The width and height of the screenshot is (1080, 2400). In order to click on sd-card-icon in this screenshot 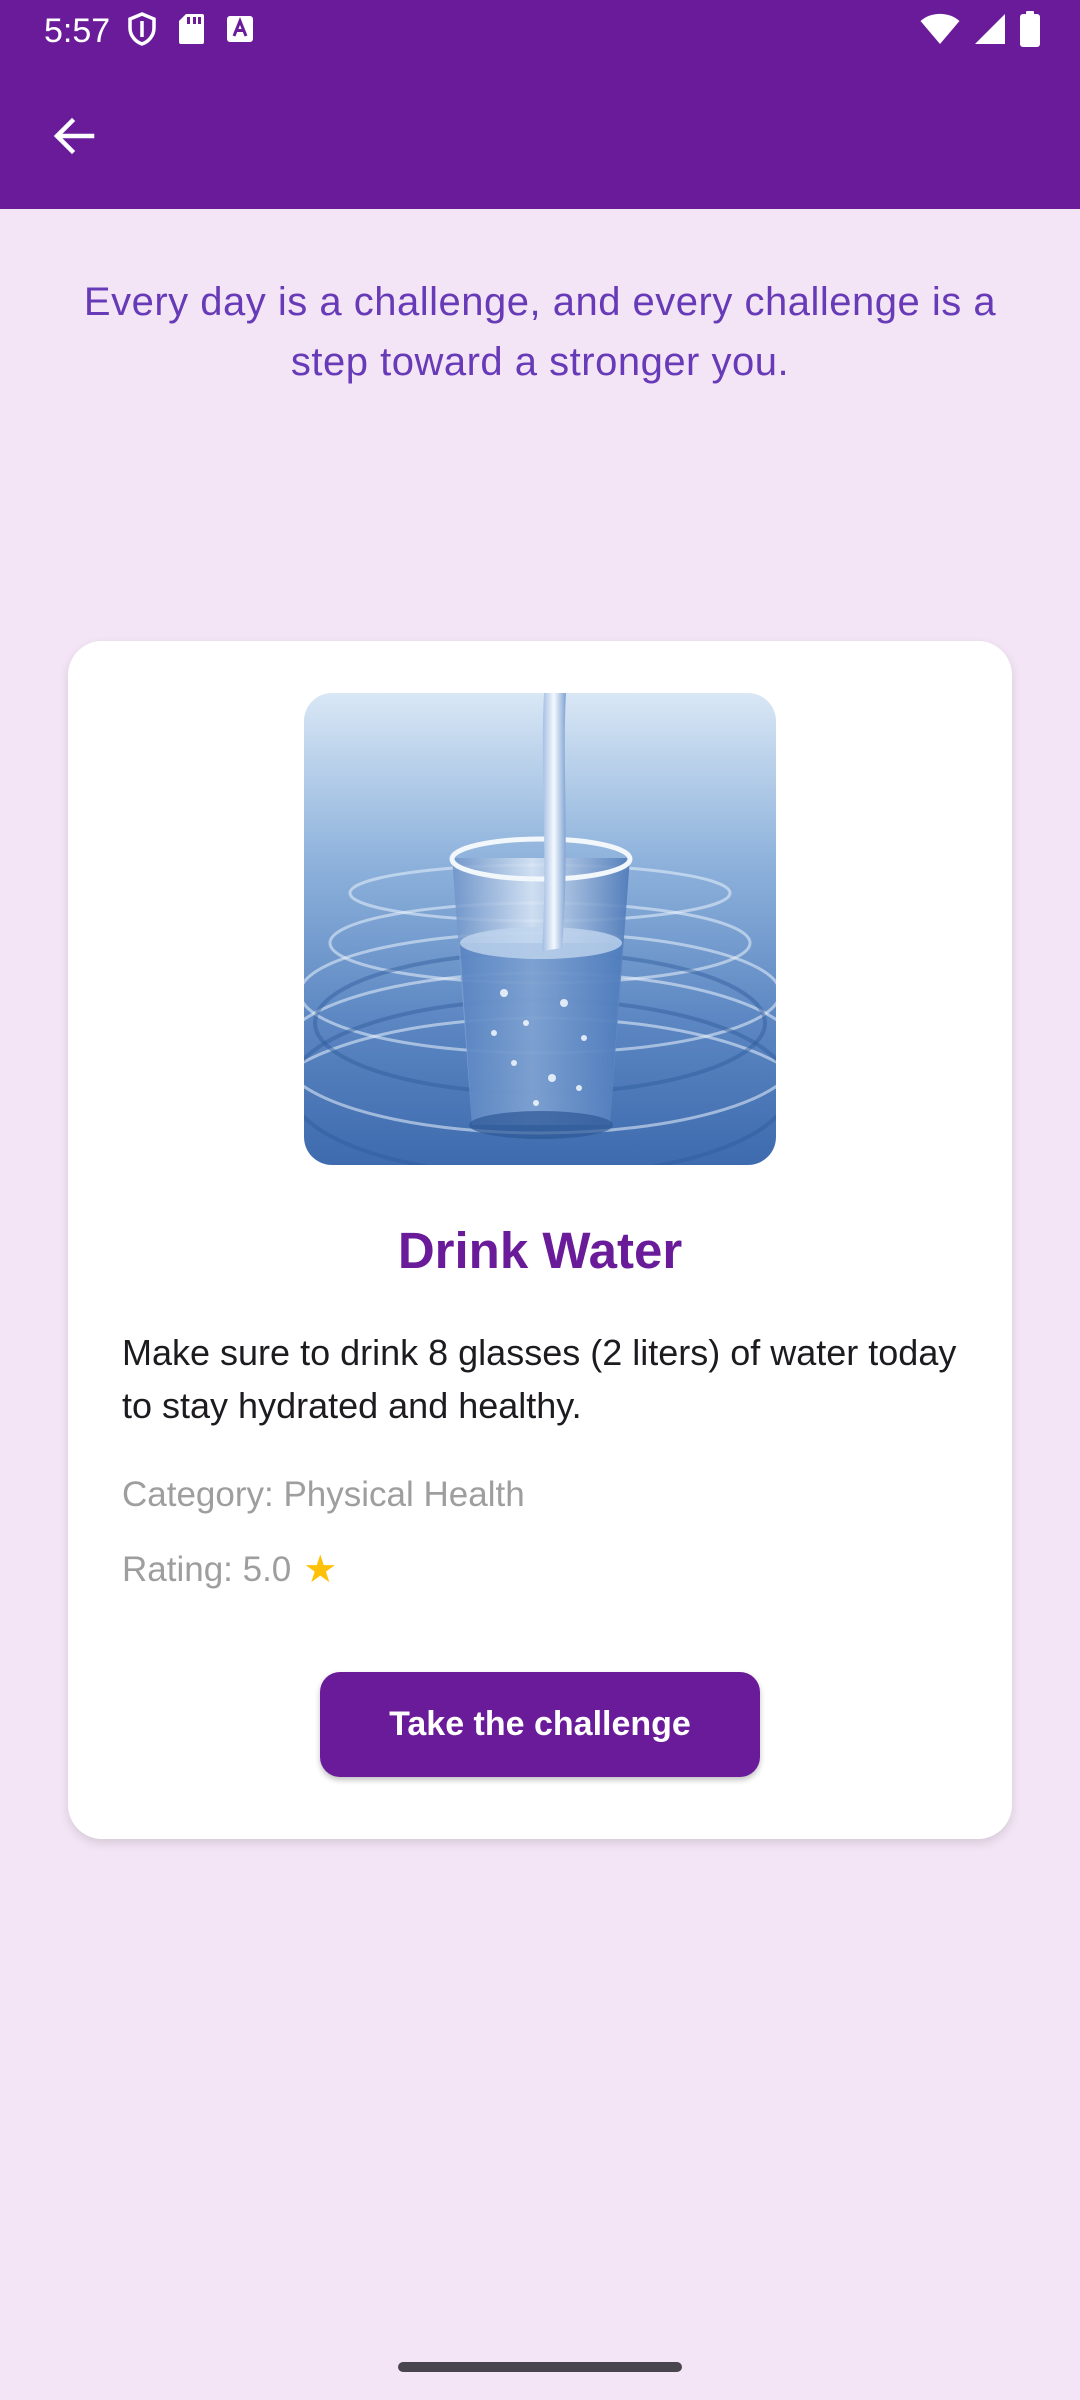, I will do `click(191, 31)`.